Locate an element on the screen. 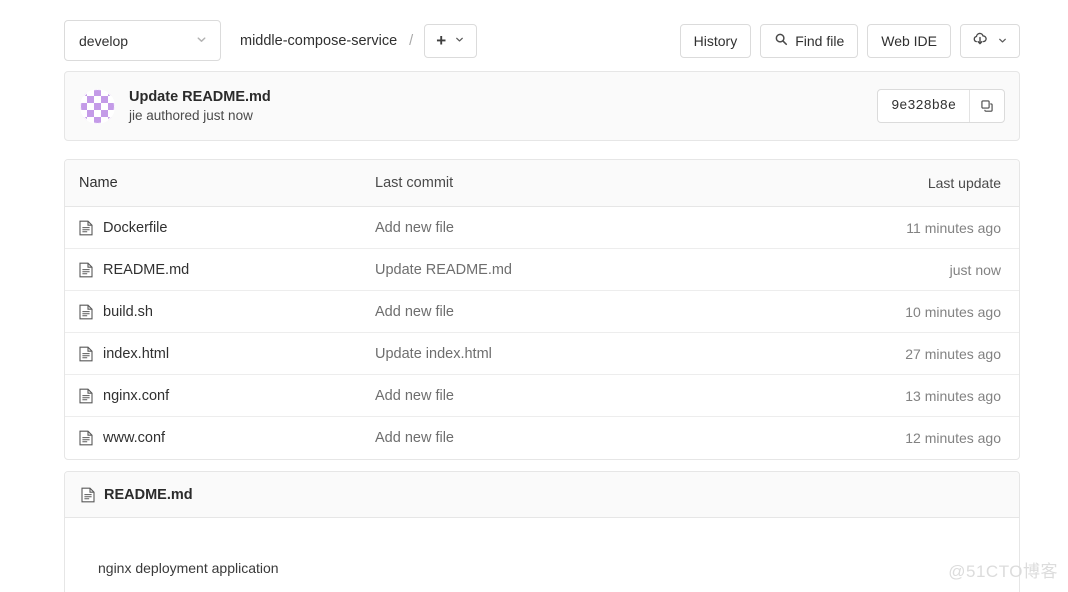 The height and width of the screenshot is (592, 1068). readme-title: README.md is located at coordinates (148, 495).